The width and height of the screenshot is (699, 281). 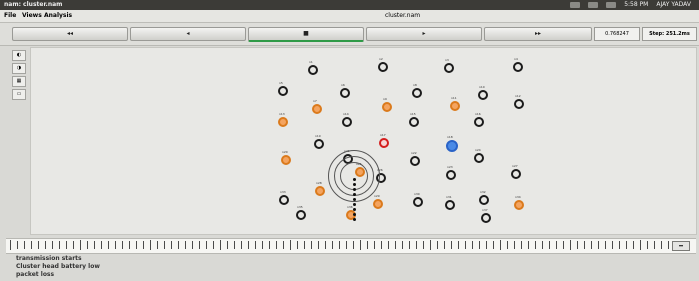 I want to click on zoom-out-icon: ◑, so click(x=19, y=68).